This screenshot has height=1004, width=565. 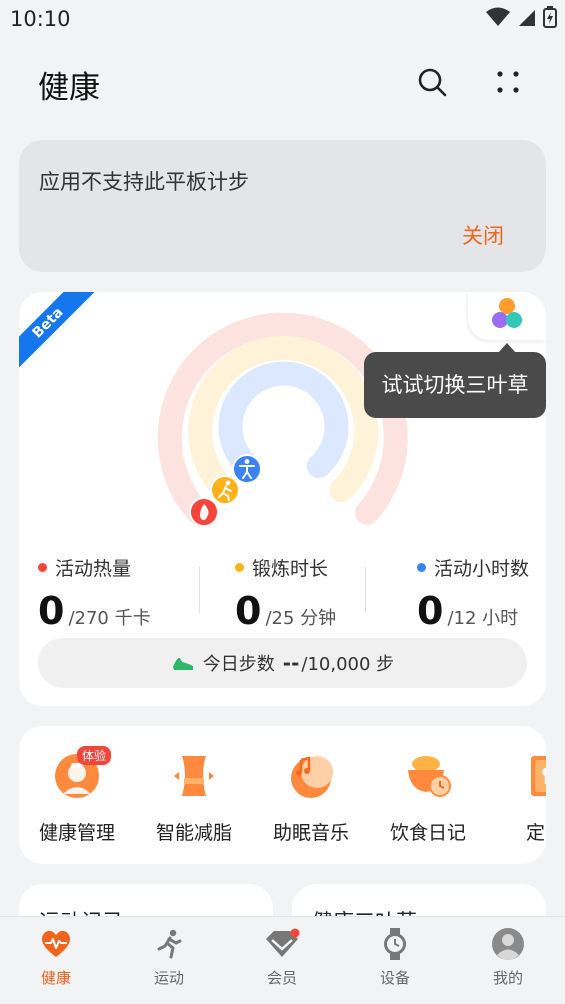 What do you see at coordinates (394, 978) in the screenshot?
I see `nav-label: 设备` at bounding box center [394, 978].